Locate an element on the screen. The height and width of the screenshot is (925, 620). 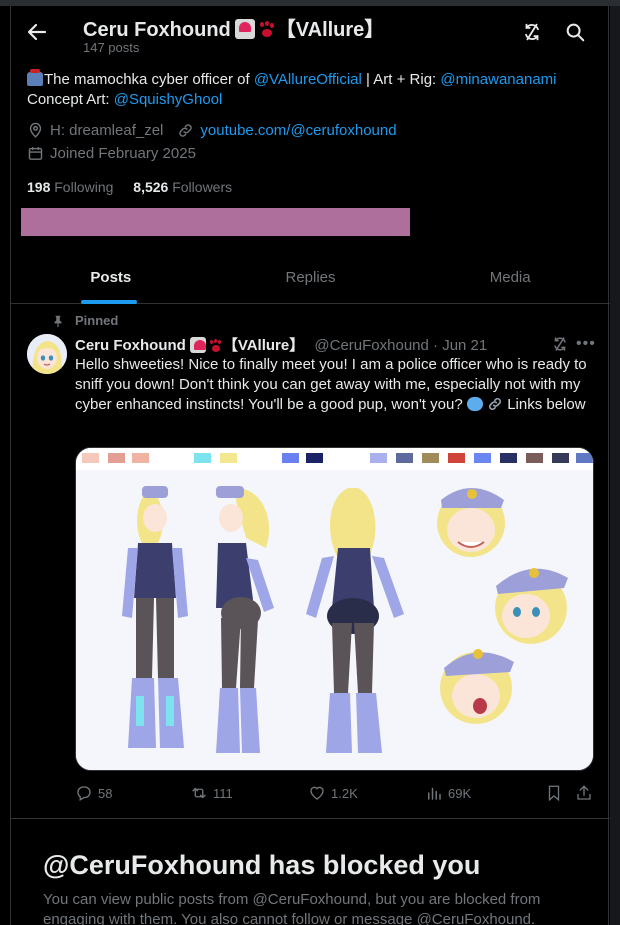
avatar is located at coordinates (47, 354).